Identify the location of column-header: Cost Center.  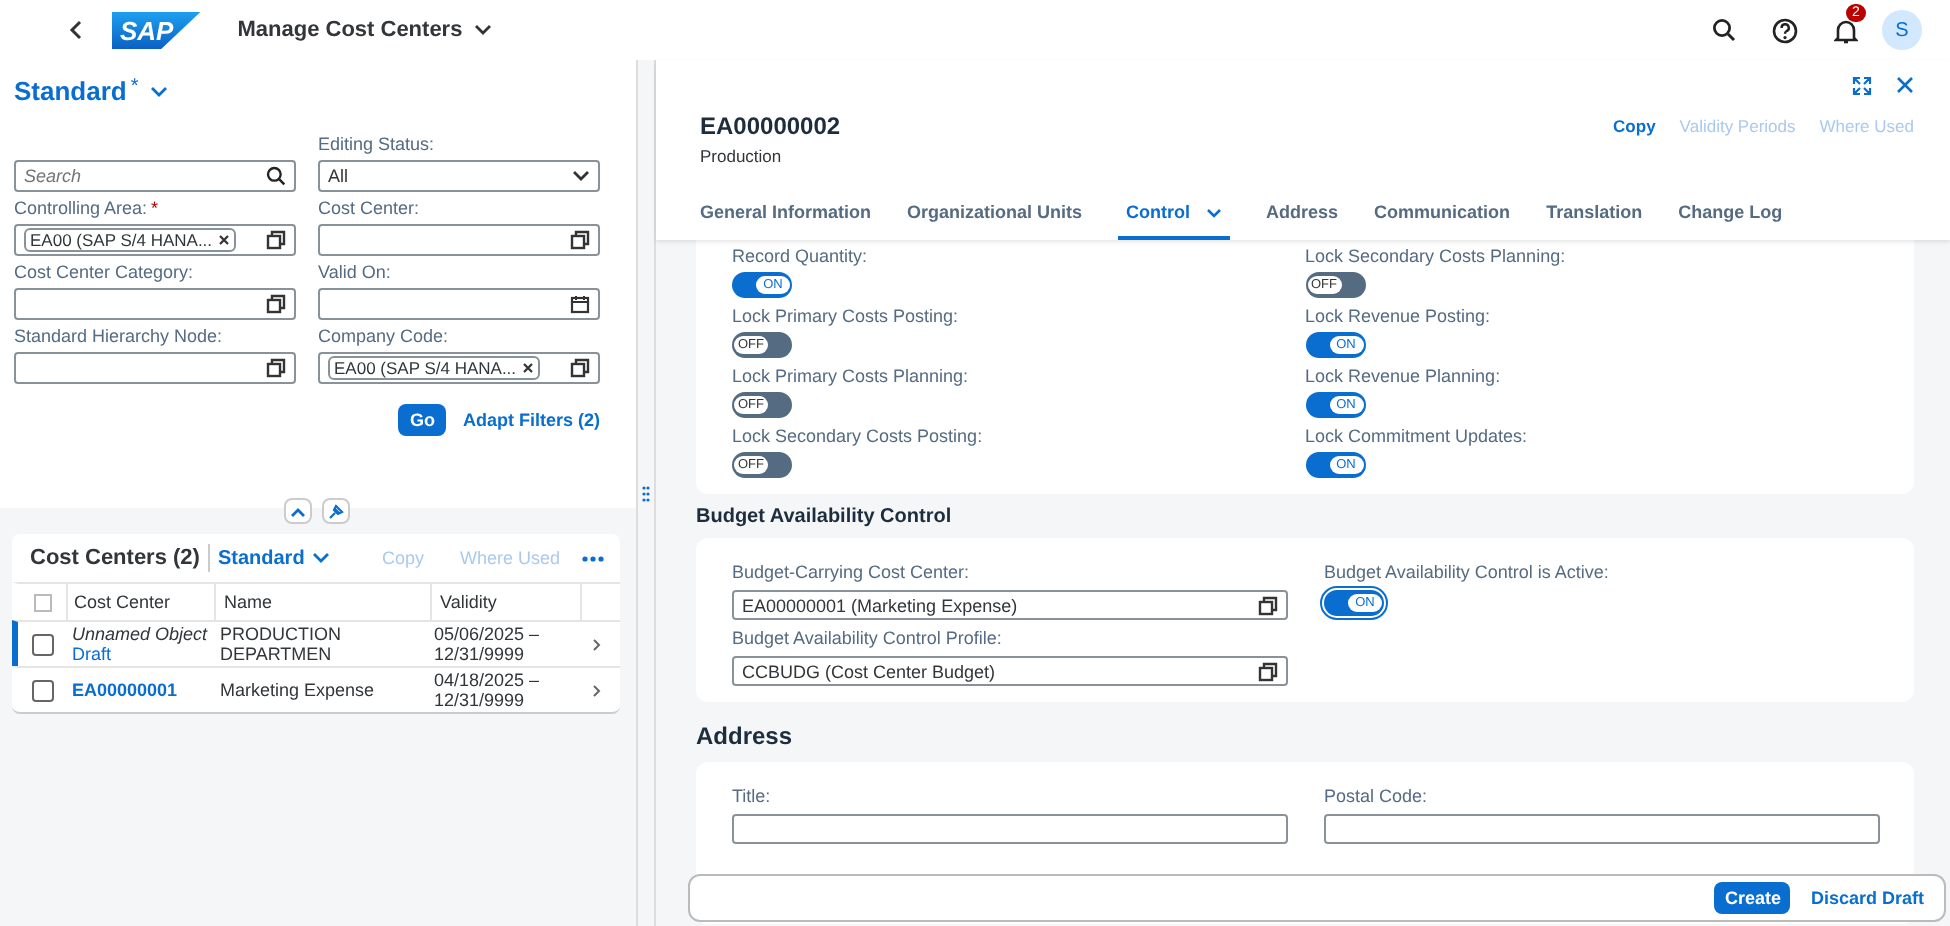
(122, 602).